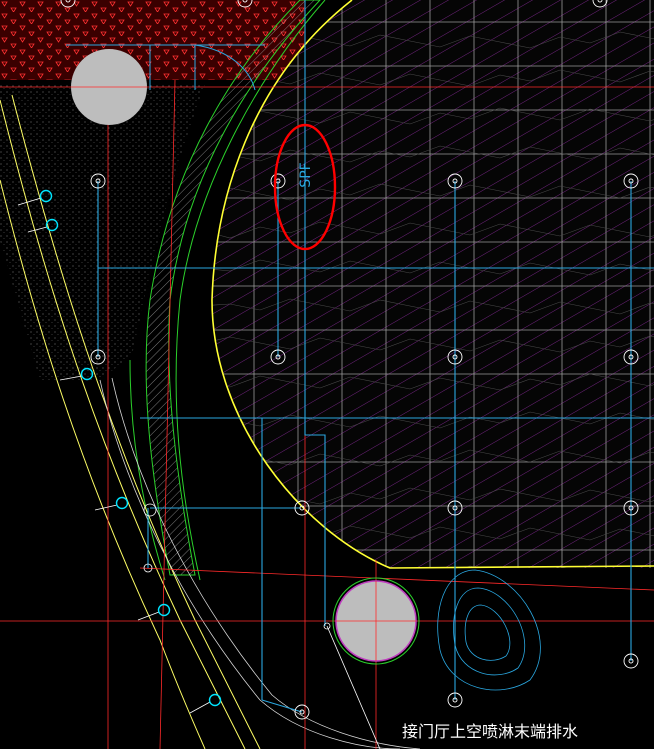  Describe the element at coordinates (490, 731) in the screenshot. I see `drain-note: 接门厅上空喷淋末端排水` at that location.